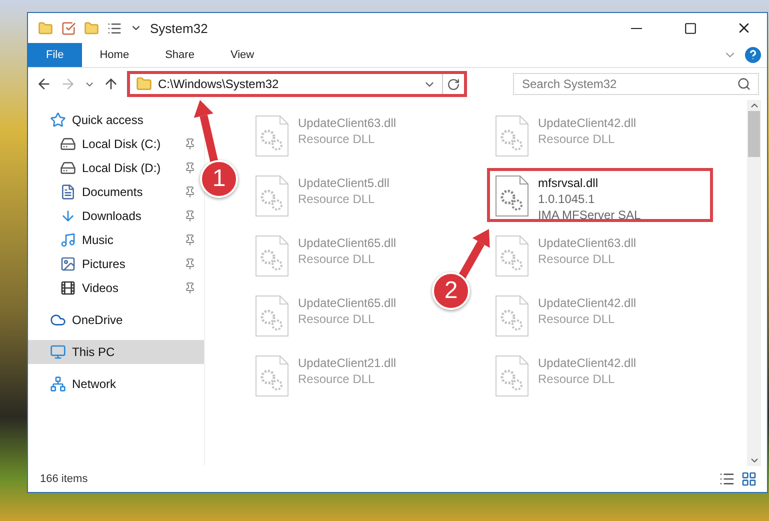 The image size is (769, 521). I want to click on scroll-thumb, so click(754, 134).